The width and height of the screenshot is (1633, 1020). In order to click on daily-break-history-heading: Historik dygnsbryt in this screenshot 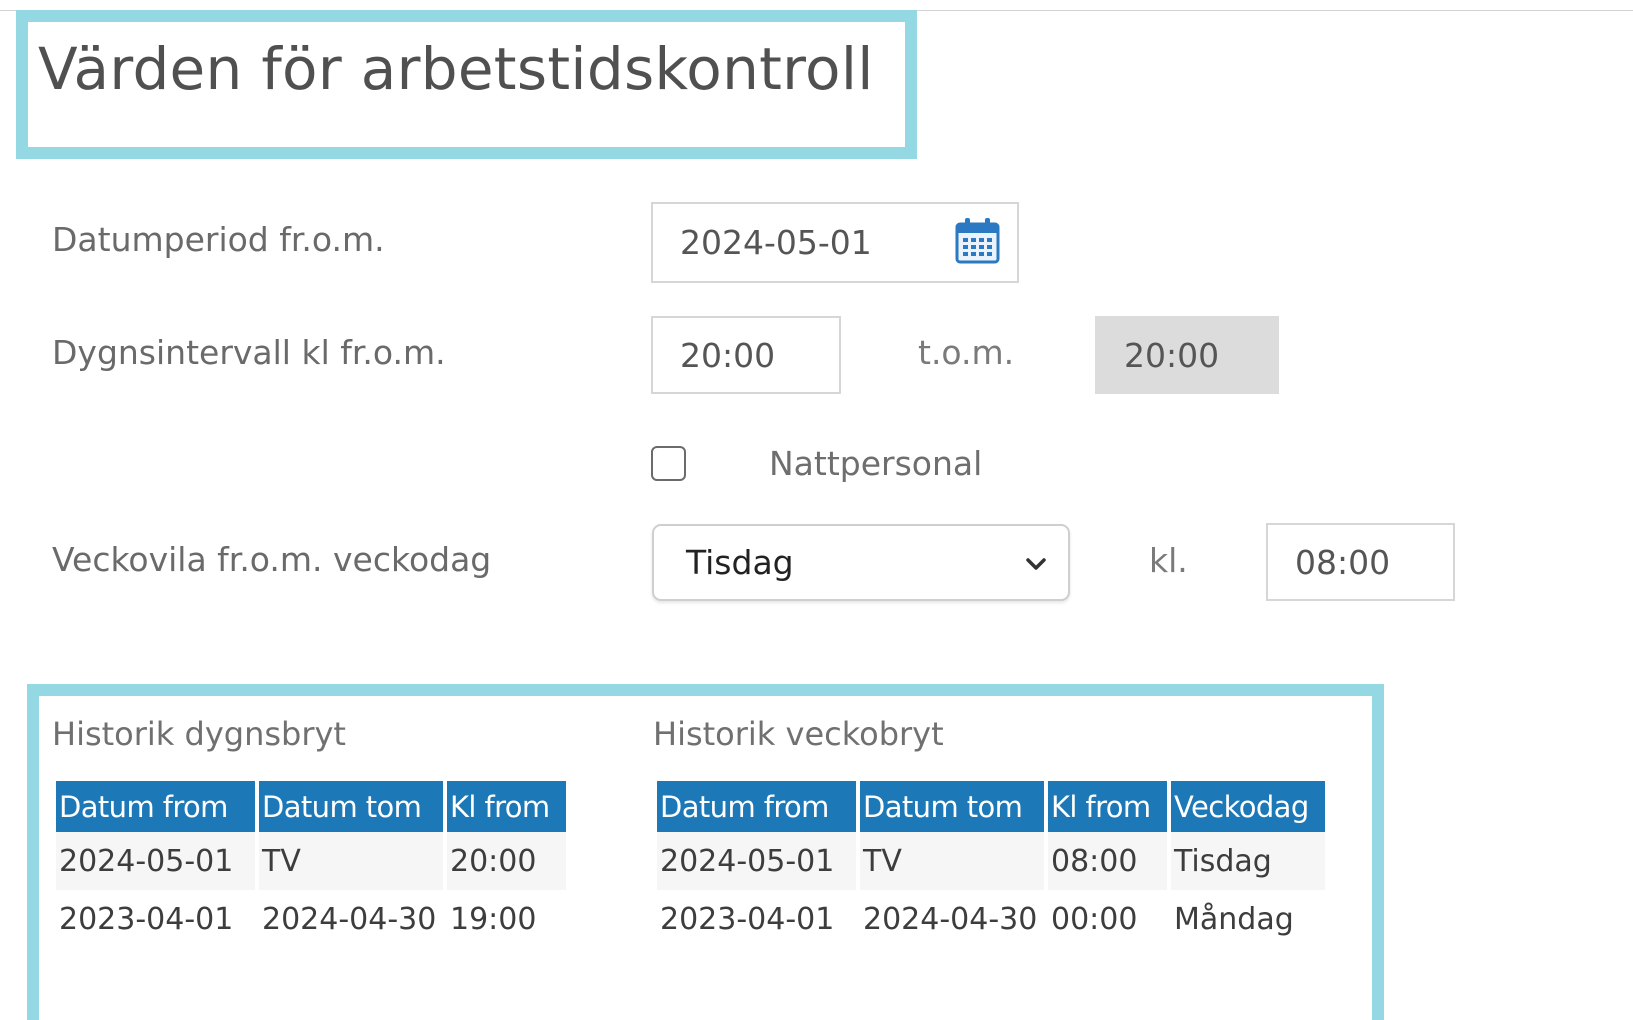, I will do `click(199, 734)`.